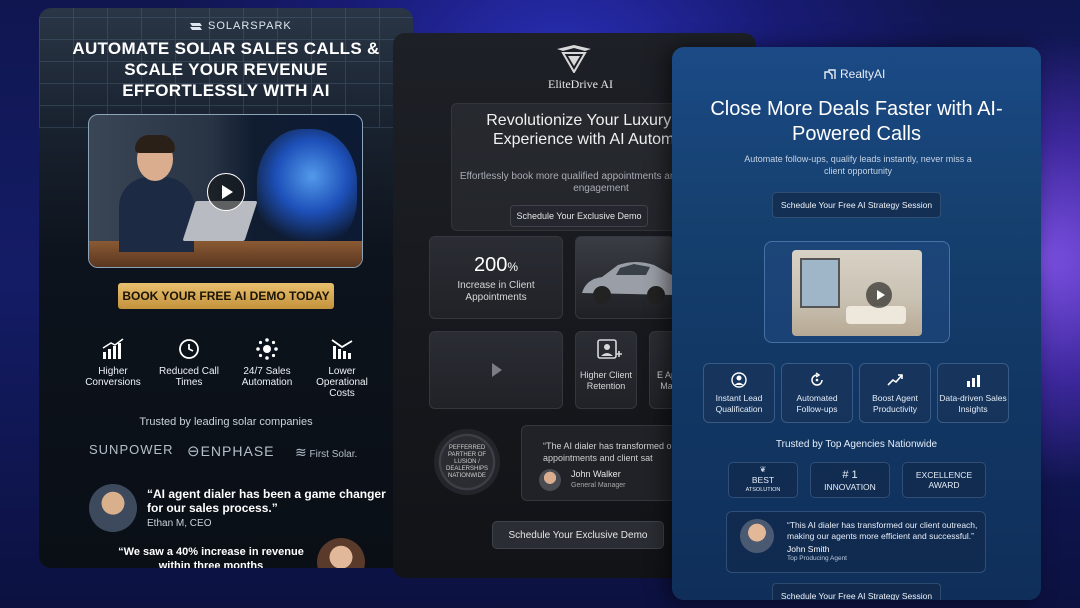 This screenshot has width=1080, height=608. I want to click on luxury-car-image, so click(625, 277).